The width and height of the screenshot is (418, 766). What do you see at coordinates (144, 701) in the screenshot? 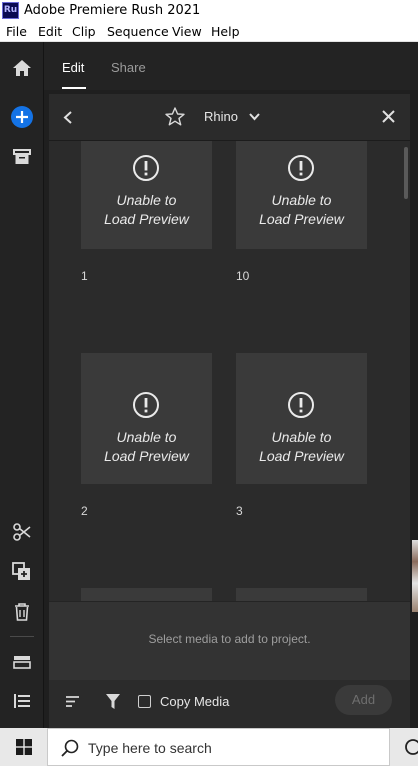
I see `copy-media-checkbox` at bounding box center [144, 701].